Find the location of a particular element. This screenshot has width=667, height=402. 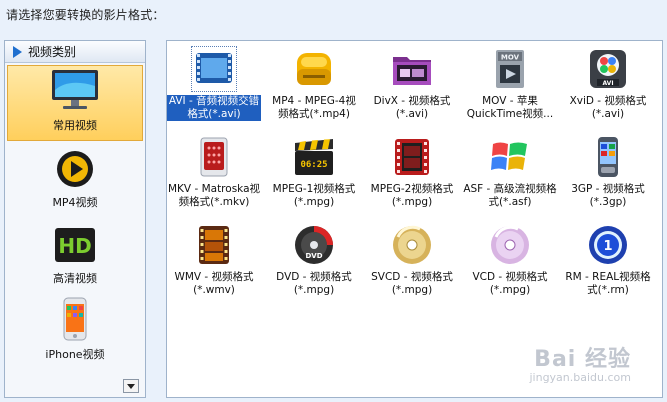

format-divx: DivX - 视频格式(*.avi) is located at coordinates (412, 84).